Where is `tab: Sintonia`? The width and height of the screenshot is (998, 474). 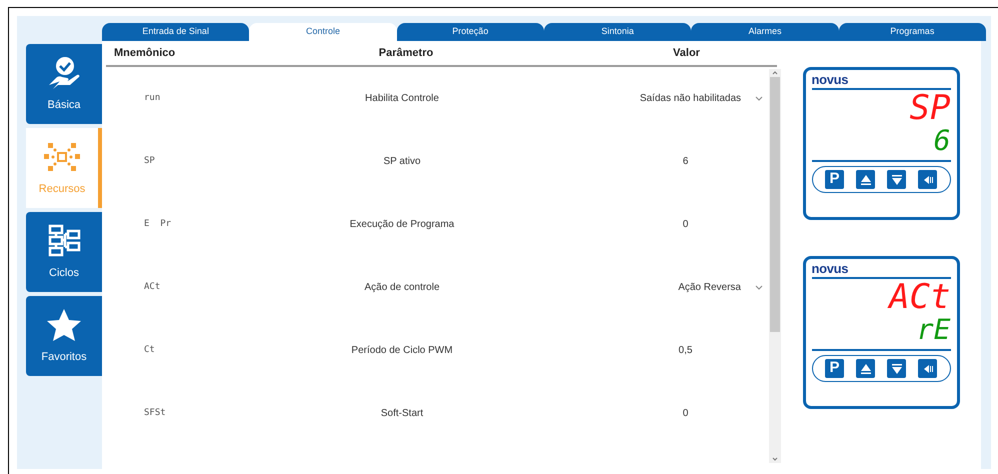 tab: Sintonia is located at coordinates (618, 32).